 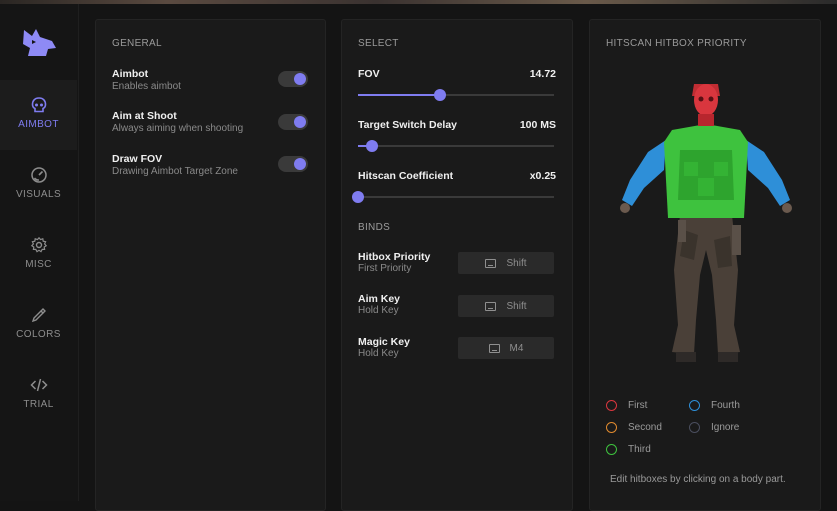 I want to click on bind-hitbox-priority-sub: First Priority, so click(x=385, y=268).